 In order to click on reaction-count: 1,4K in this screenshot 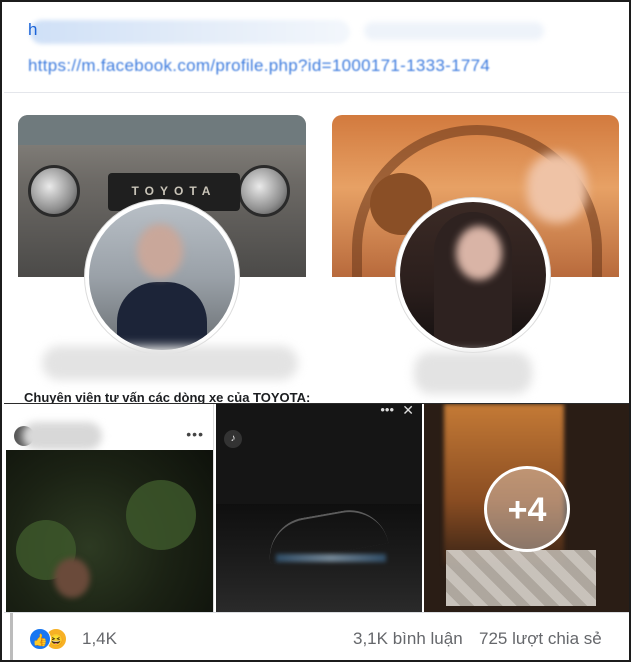, I will do `click(99, 639)`.